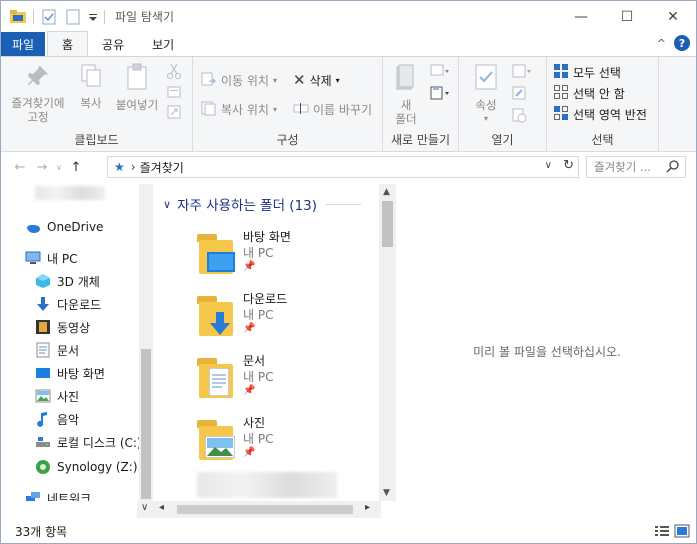  I want to click on scroll-up-icon: ▲, so click(386, 192).